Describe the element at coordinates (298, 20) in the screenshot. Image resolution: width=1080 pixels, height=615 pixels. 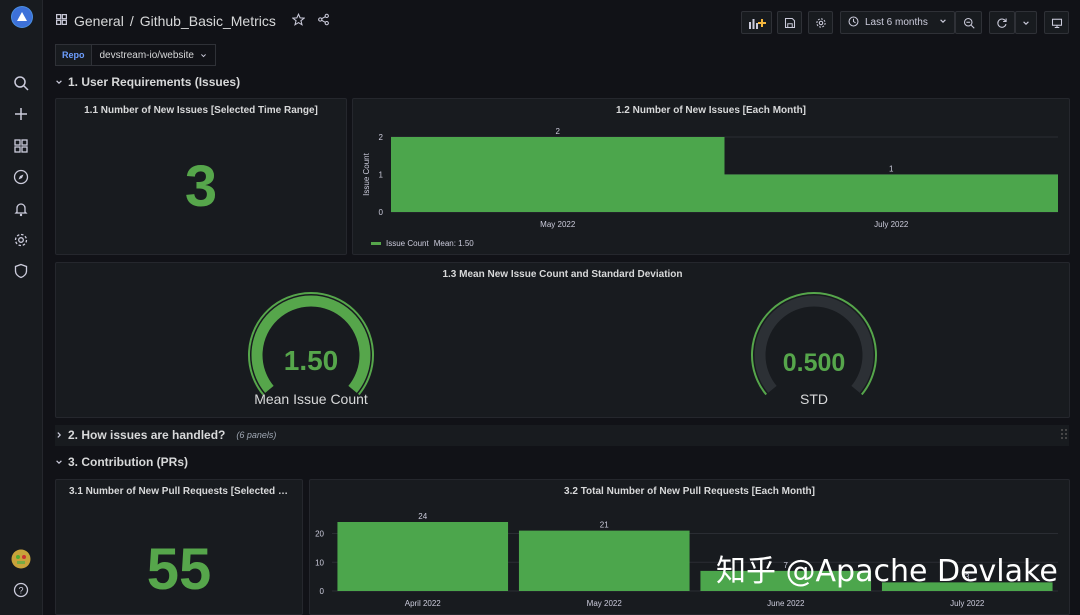
I see `star-icon` at that location.